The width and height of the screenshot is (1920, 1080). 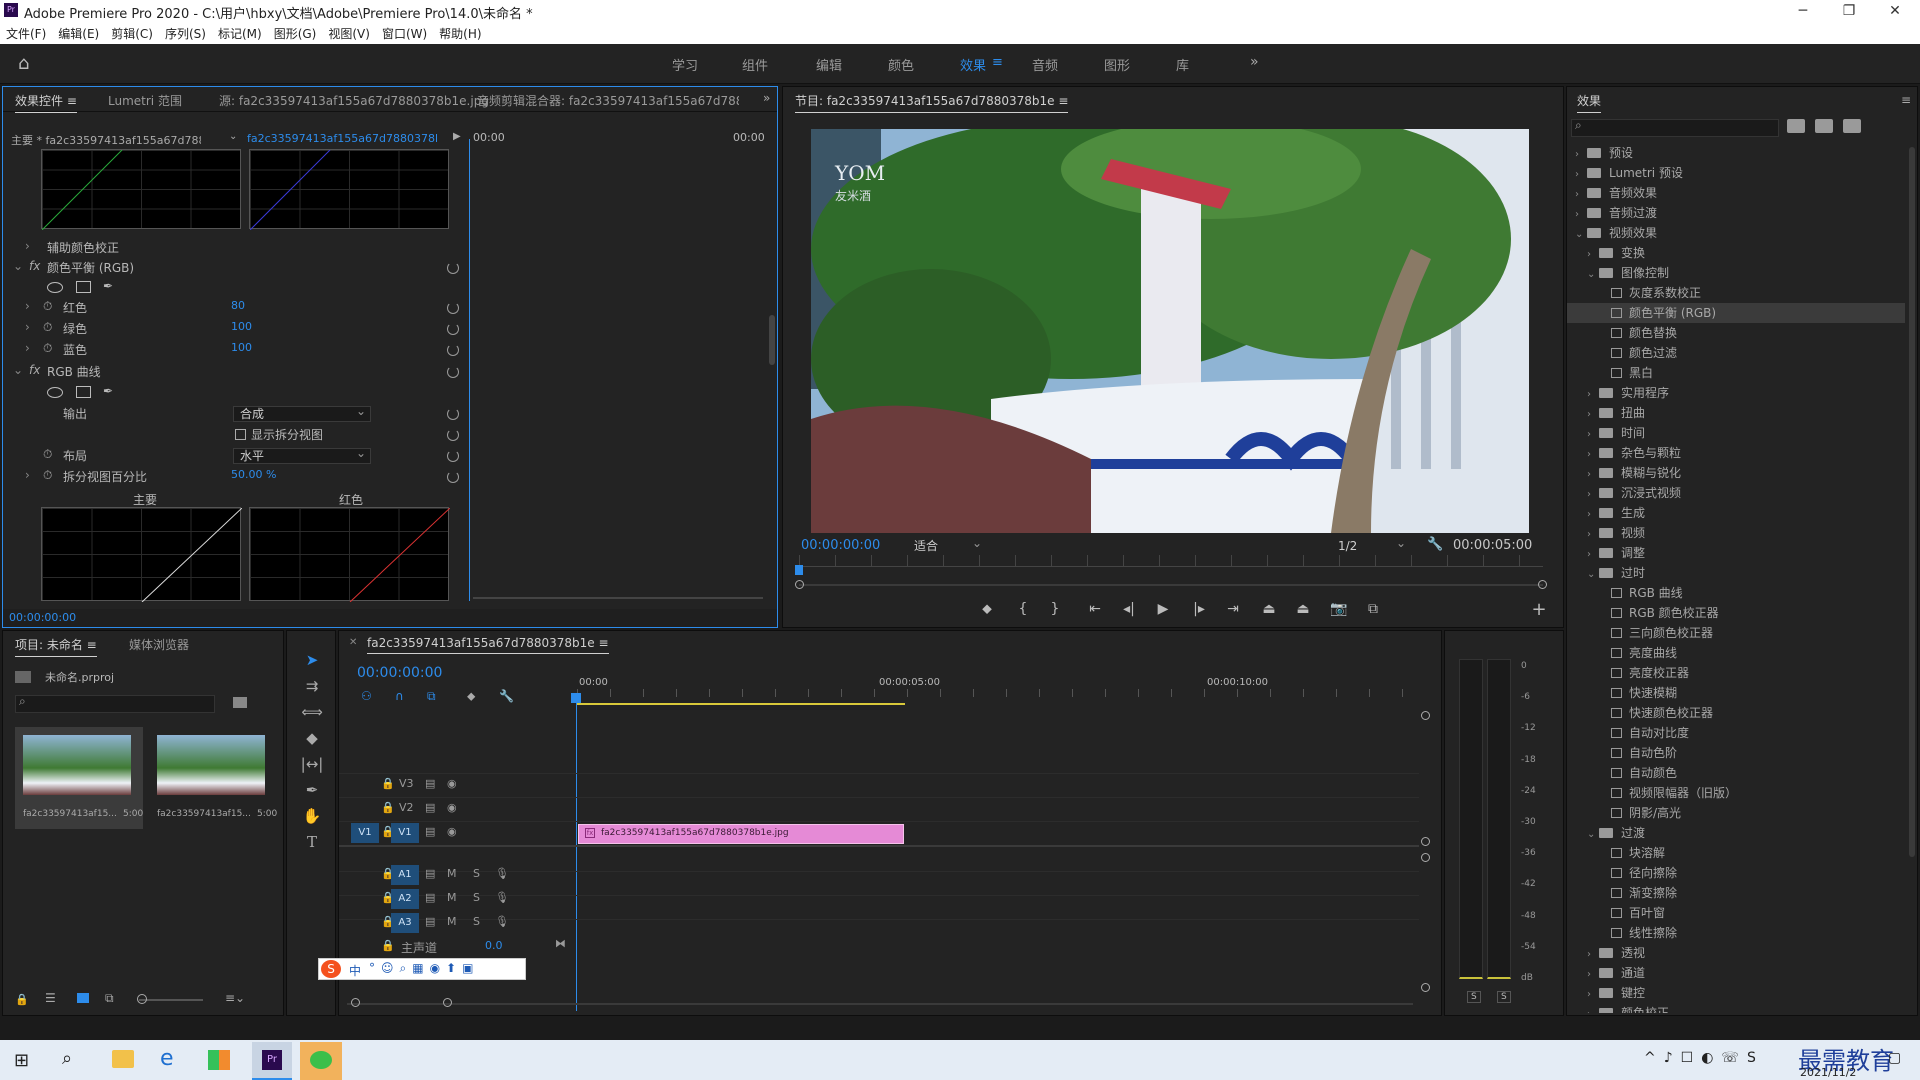 I want to click on effects-menu-icon: ≡, so click(x=1906, y=100).